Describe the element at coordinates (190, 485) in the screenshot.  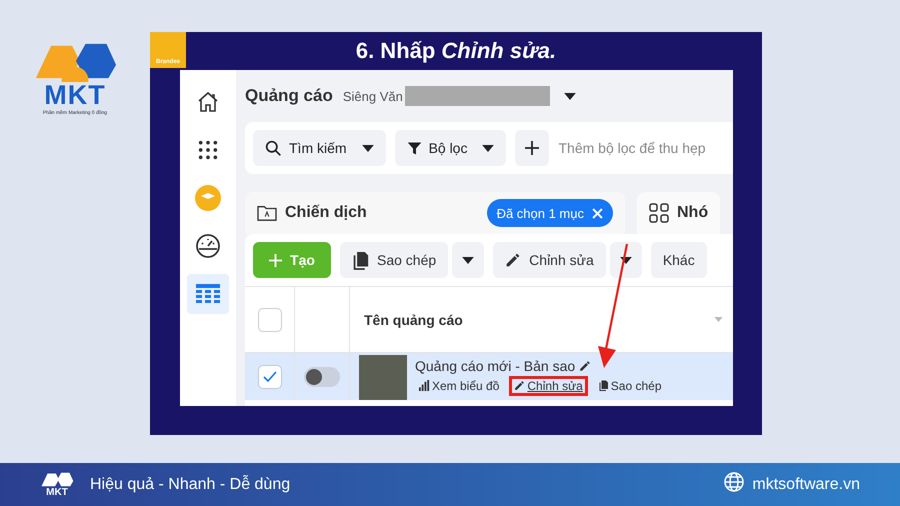
I see `slogan: Hiệu quả - Nhanh - Dễ dùng` at that location.